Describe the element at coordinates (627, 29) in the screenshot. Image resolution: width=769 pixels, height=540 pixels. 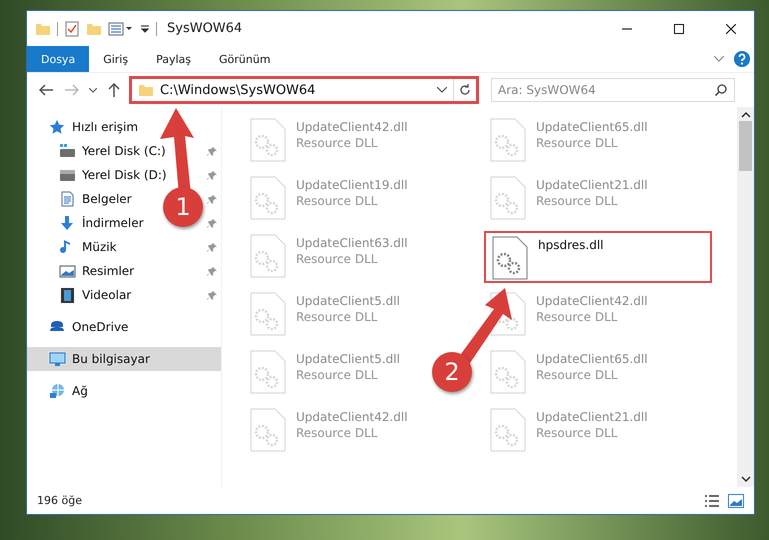
I see `minimize-icon` at that location.